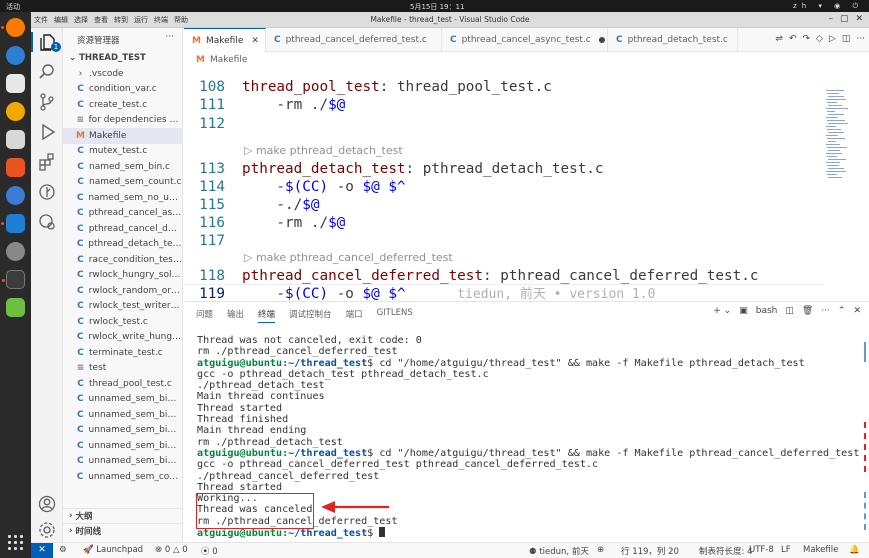  What do you see at coordinates (13, 7) in the screenshot?
I see `activities-button: 活动` at bounding box center [13, 7].